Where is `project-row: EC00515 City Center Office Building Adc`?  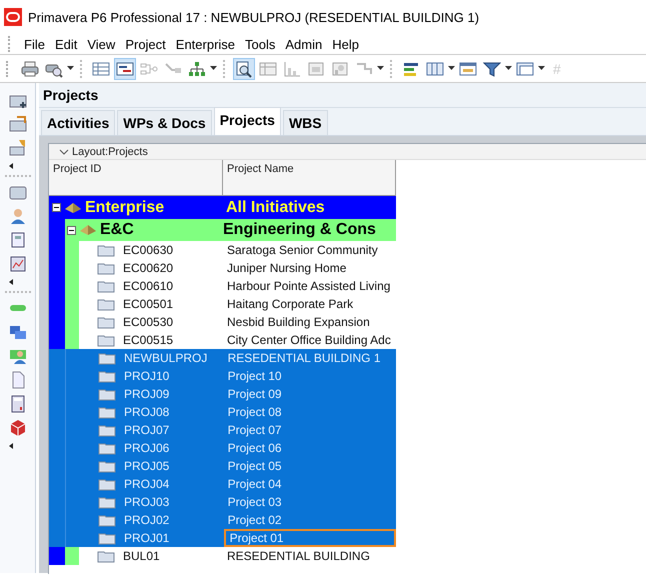
project-row: EC00515 City Center Office Building Adc is located at coordinates (222, 340).